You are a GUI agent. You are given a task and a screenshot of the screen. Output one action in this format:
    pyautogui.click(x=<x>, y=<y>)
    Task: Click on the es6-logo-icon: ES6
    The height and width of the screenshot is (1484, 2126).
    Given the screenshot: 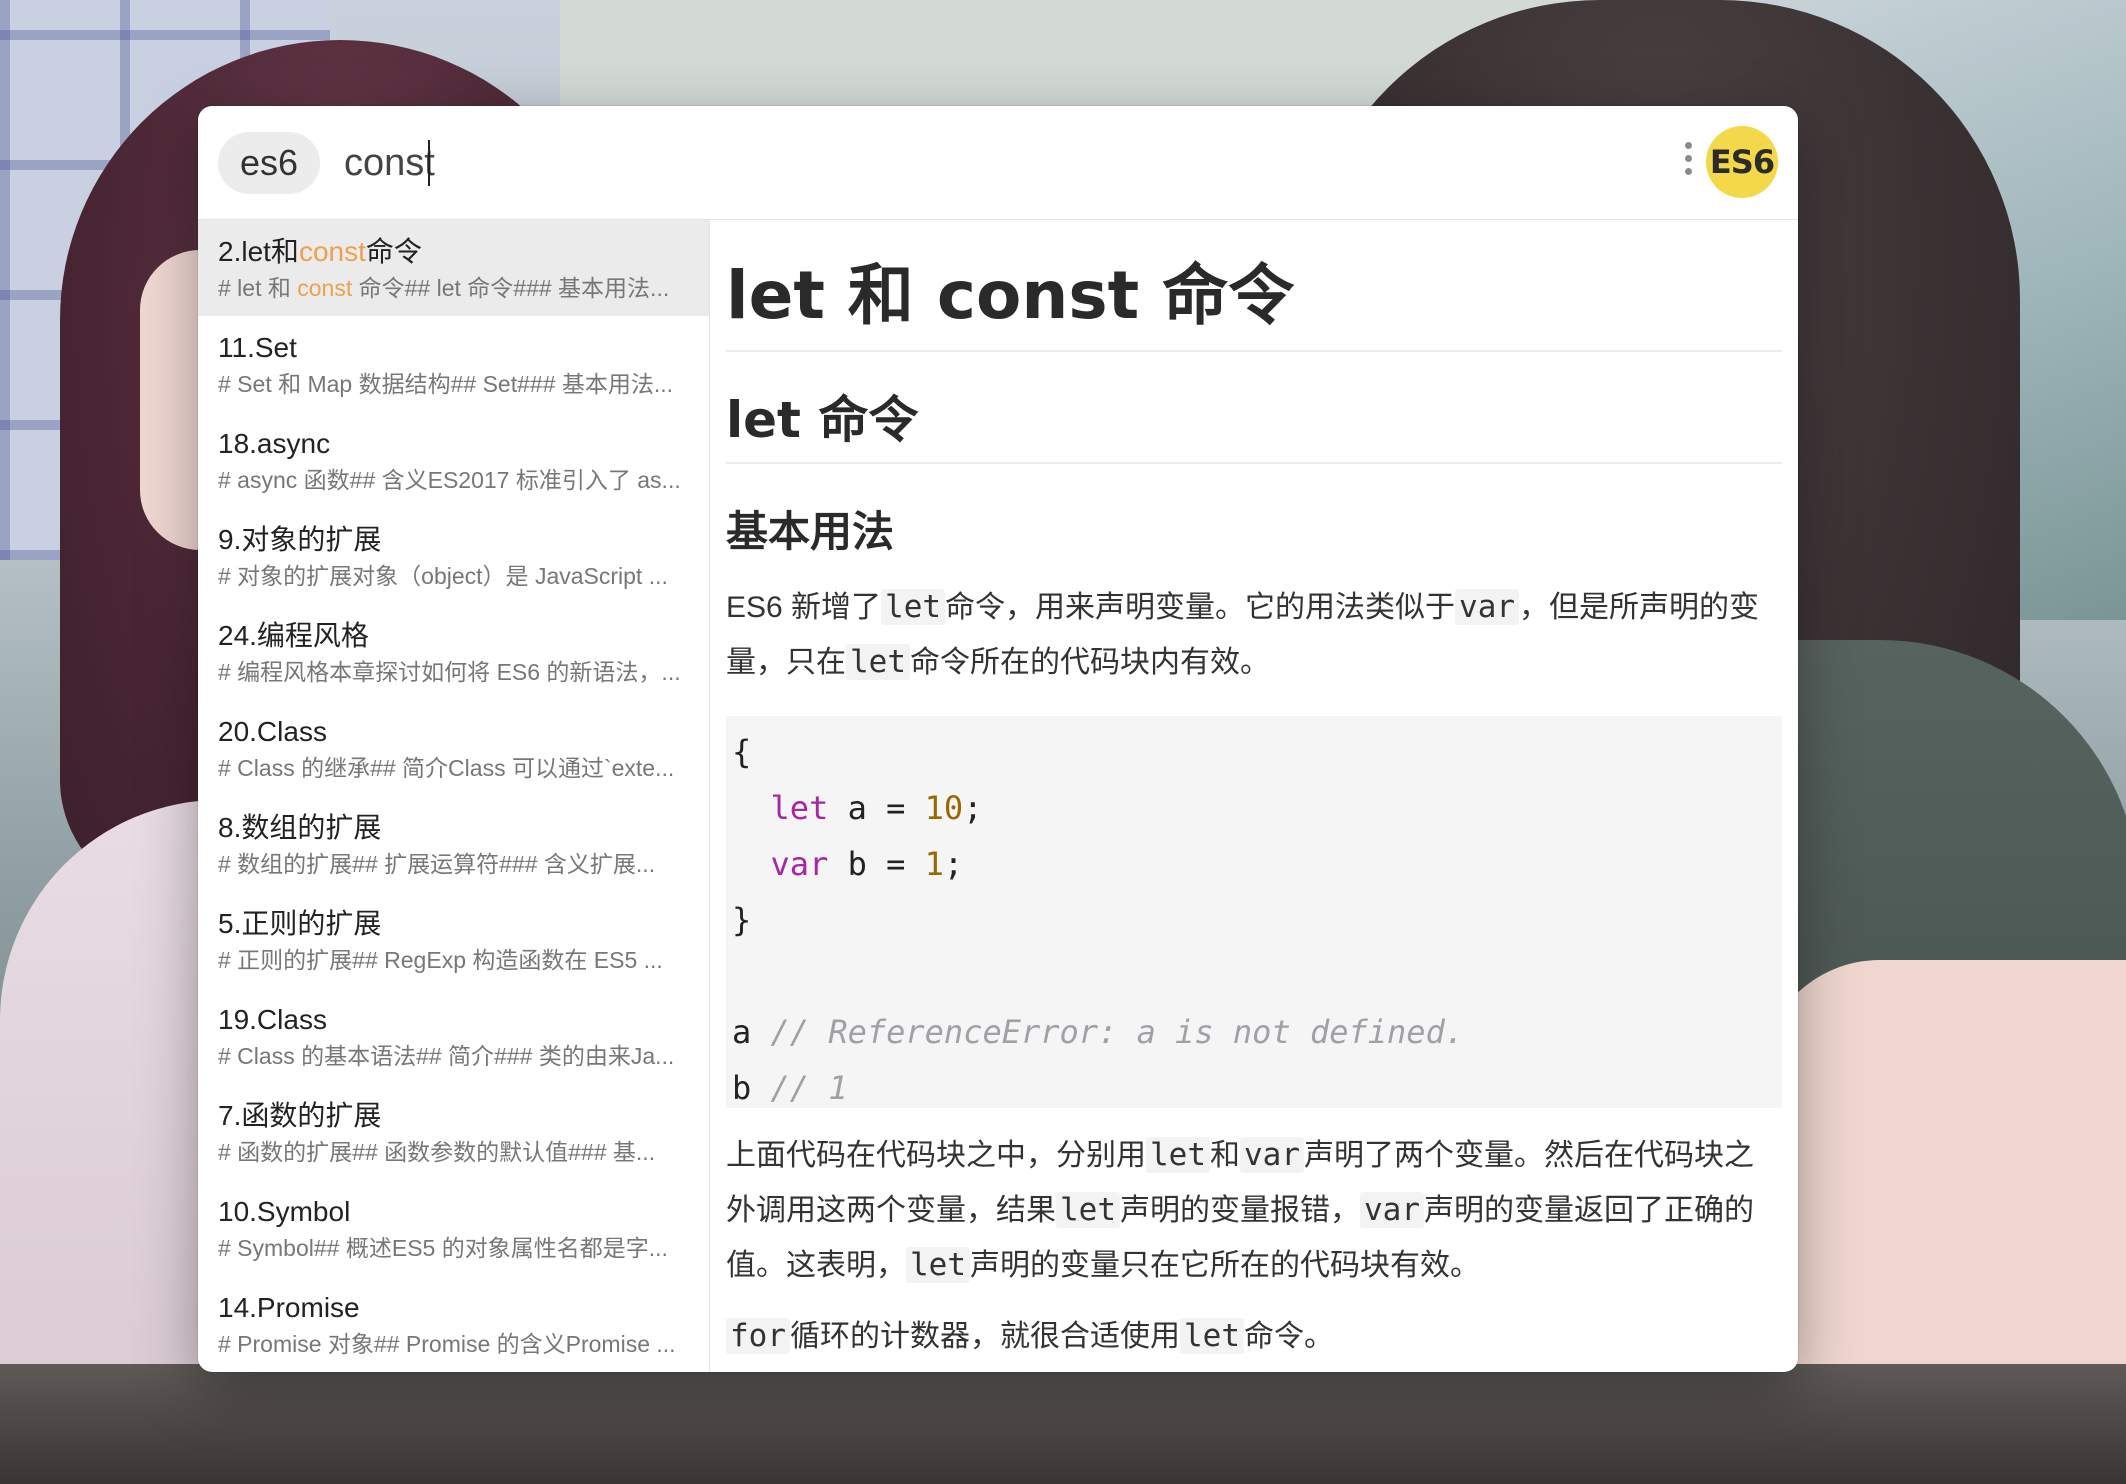 What is the action you would take?
    pyautogui.click(x=1742, y=162)
    